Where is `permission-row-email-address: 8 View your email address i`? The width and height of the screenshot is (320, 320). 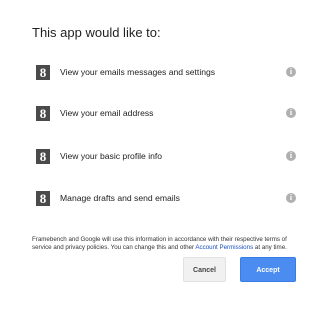
permission-row-email-address: 8 View your email address i is located at coordinates (166, 116).